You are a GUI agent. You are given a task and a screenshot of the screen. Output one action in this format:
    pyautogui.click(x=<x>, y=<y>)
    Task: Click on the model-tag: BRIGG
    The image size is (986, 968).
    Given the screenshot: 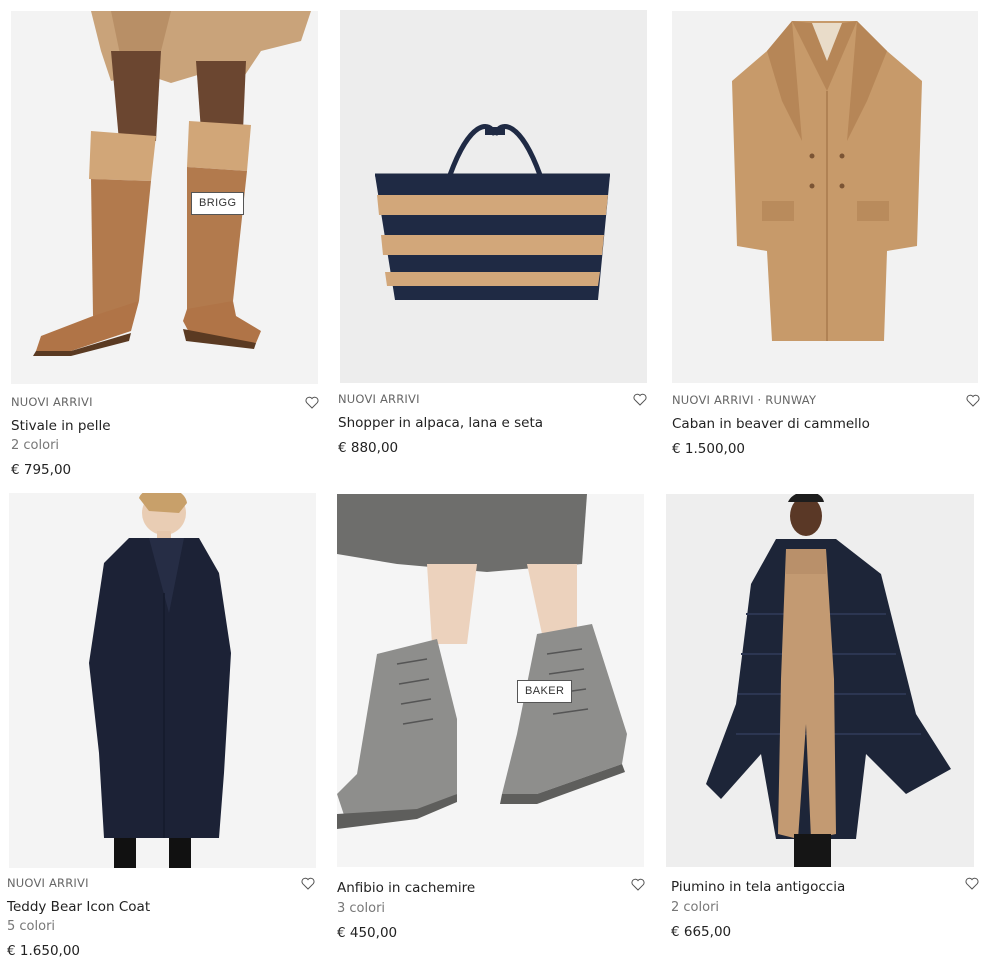 What is the action you would take?
    pyautogui.click(x=218, y=203)
    